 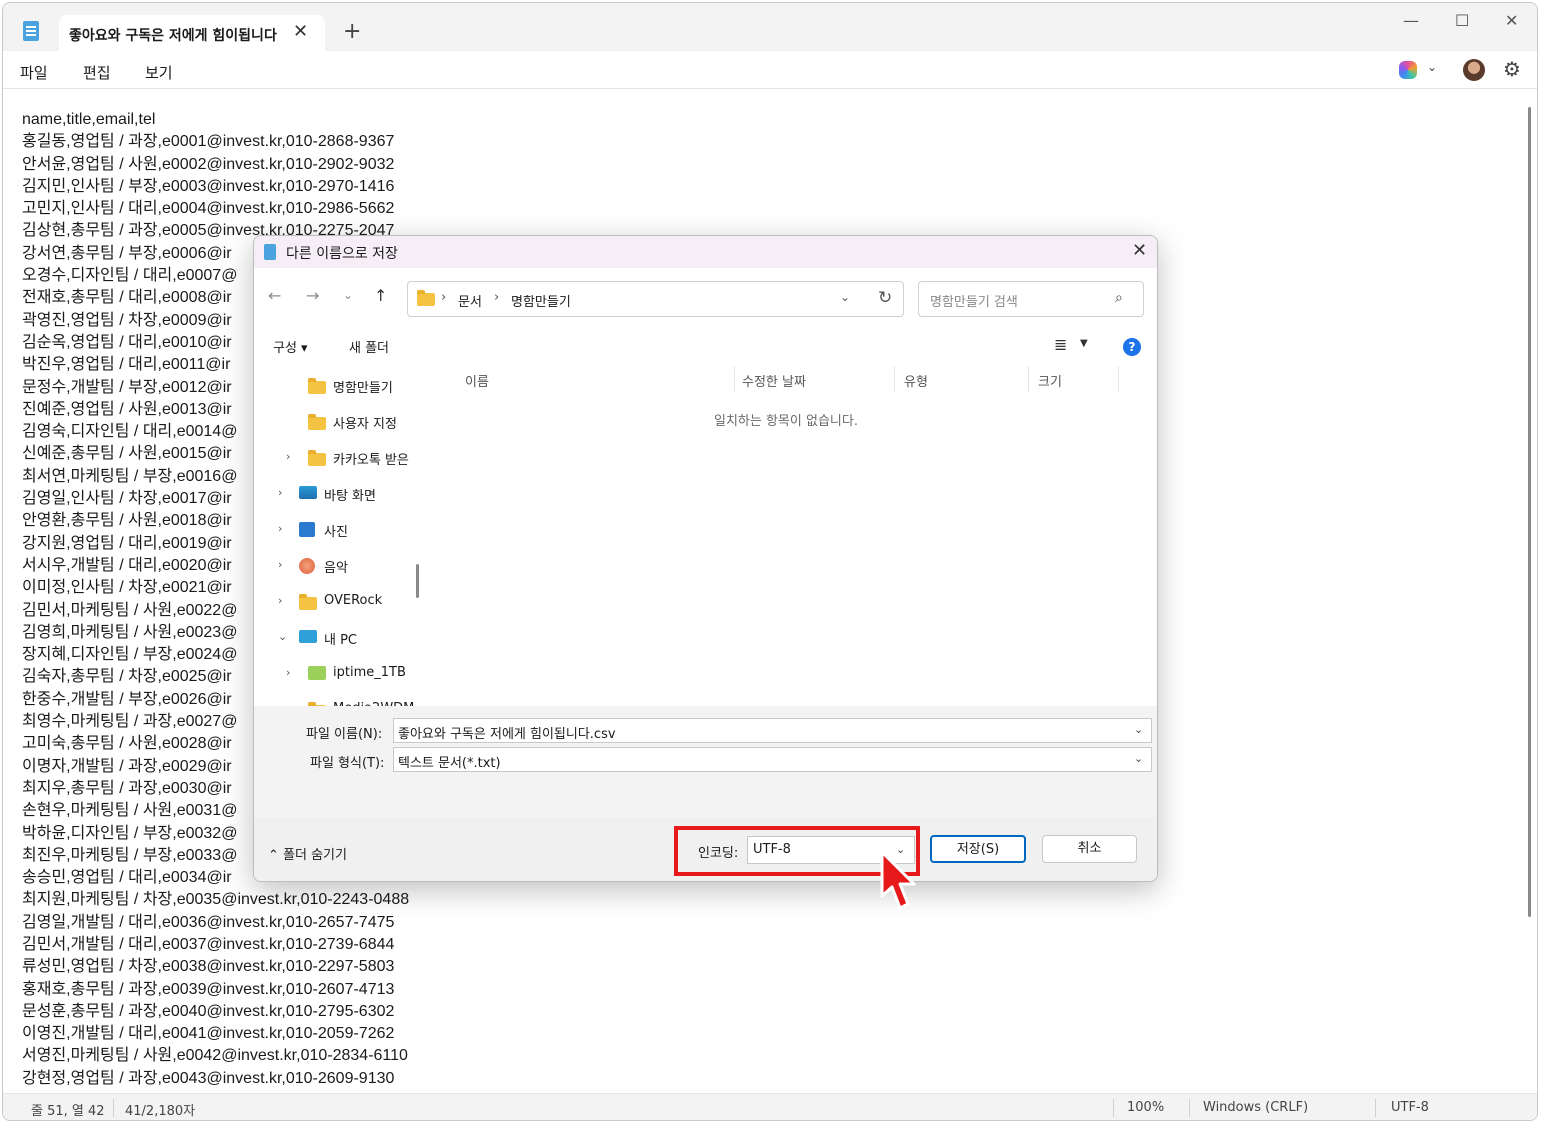 I want to click on tree-item-label: 사진, so click(x=336, y=532).